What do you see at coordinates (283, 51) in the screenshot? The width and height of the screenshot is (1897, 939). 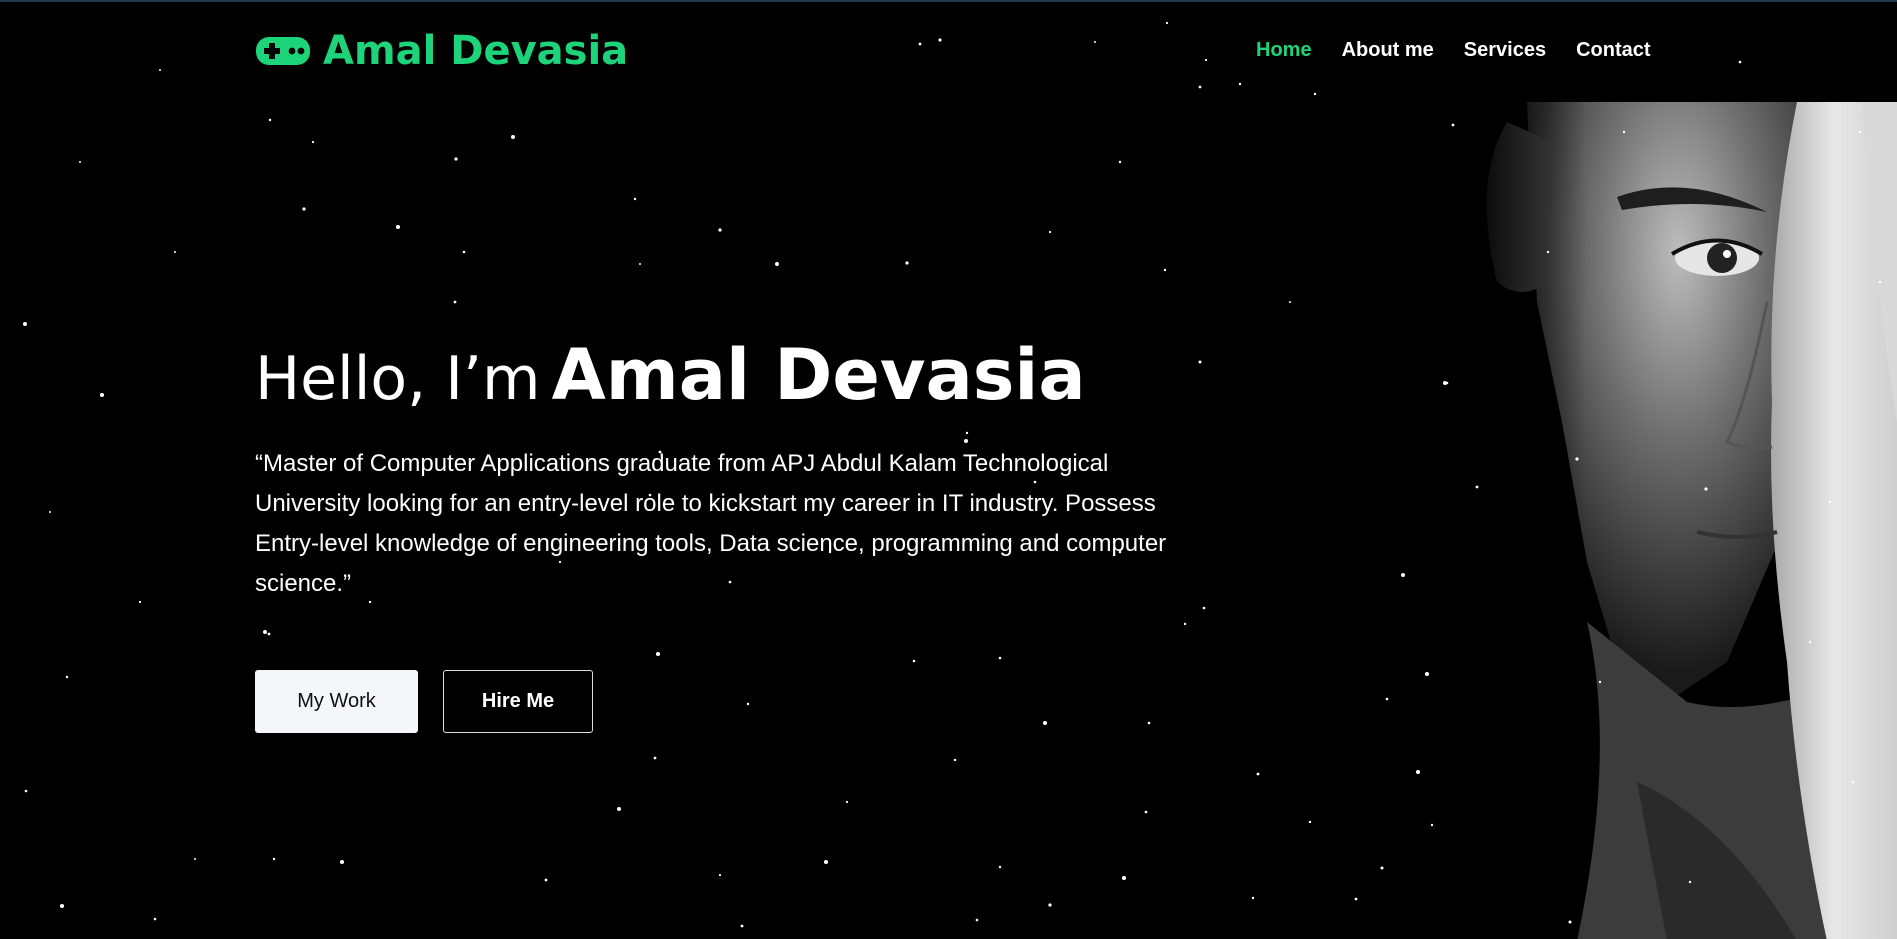 I see `gamepad-icon` at bounding box center [283, 51].